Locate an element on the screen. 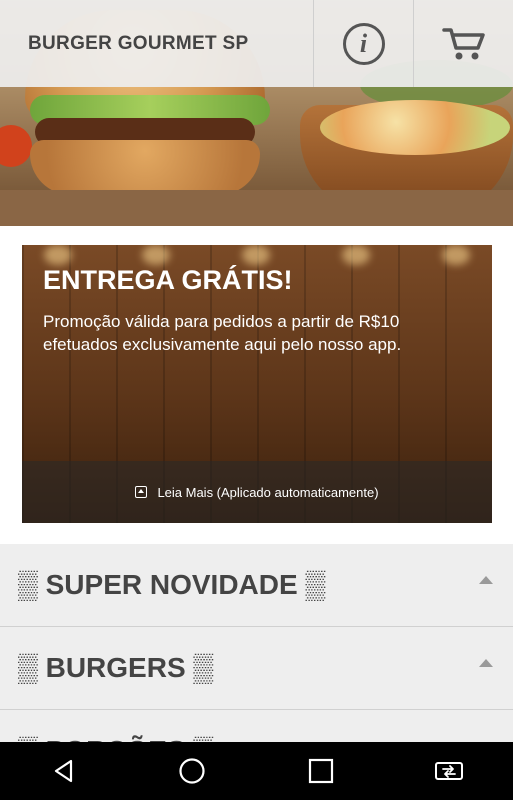 Image resolution: width=513 pixels, height=800 pixels. read-more-button: Leia Mais (Aplicado automaticamente) is located at coordinates (257, 492).